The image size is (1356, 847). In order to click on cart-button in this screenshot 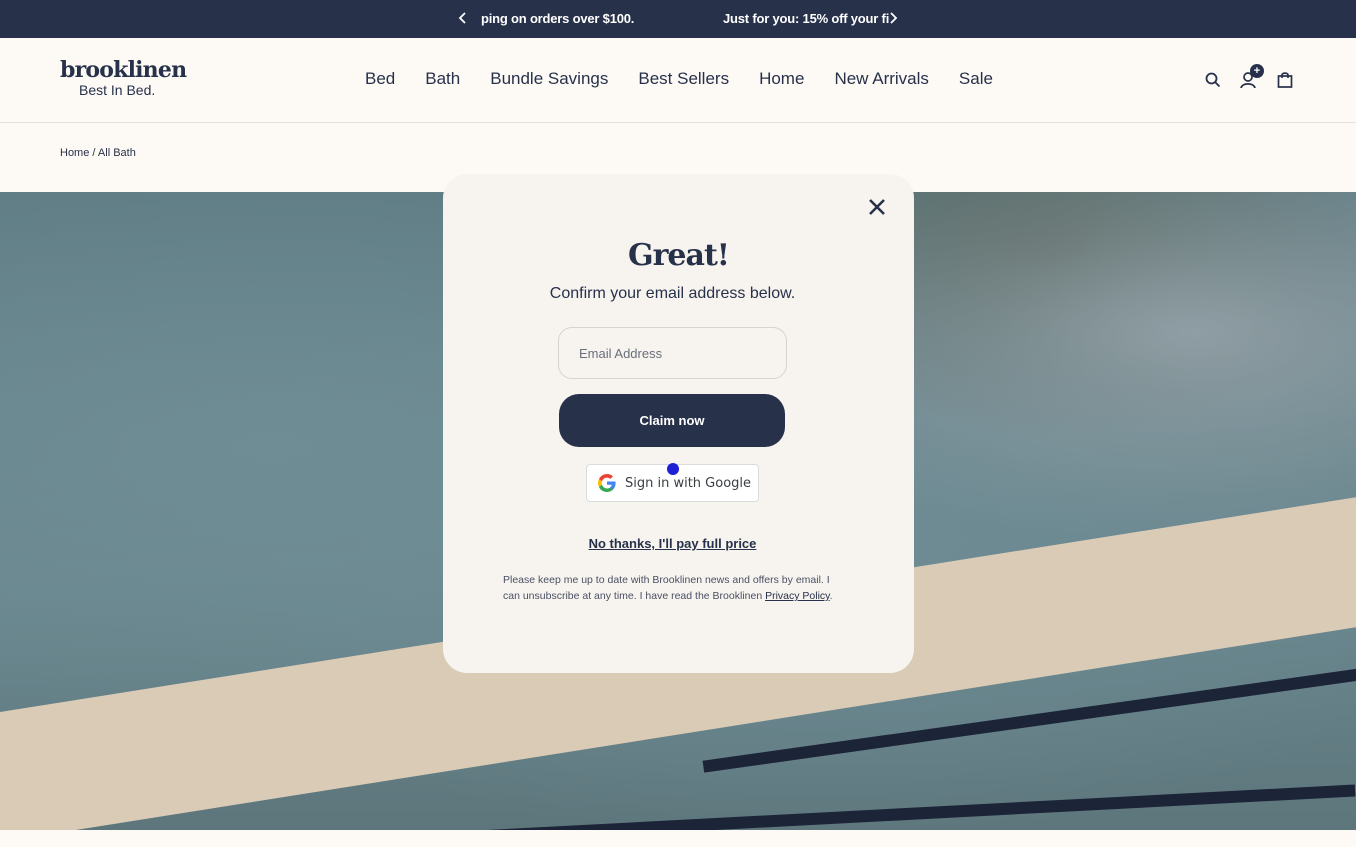, I will do `click(1285, 80)`.